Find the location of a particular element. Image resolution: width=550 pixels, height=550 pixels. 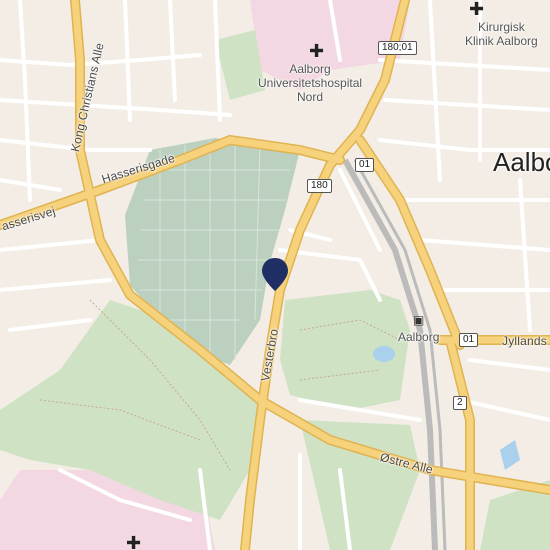

poi-hospital-nord-line2: Universitetshospital is located at coordinates (310, 83).